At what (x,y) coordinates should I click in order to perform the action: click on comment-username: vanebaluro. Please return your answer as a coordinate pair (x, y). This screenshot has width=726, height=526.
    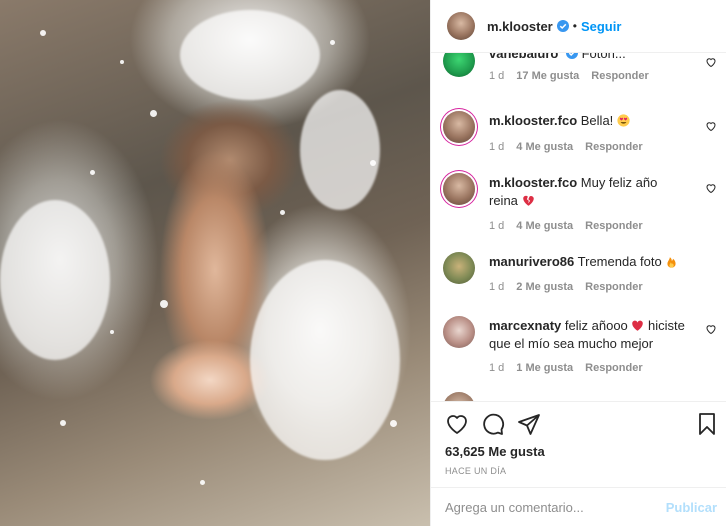
    Looking at the image, I should click on (523, 57).